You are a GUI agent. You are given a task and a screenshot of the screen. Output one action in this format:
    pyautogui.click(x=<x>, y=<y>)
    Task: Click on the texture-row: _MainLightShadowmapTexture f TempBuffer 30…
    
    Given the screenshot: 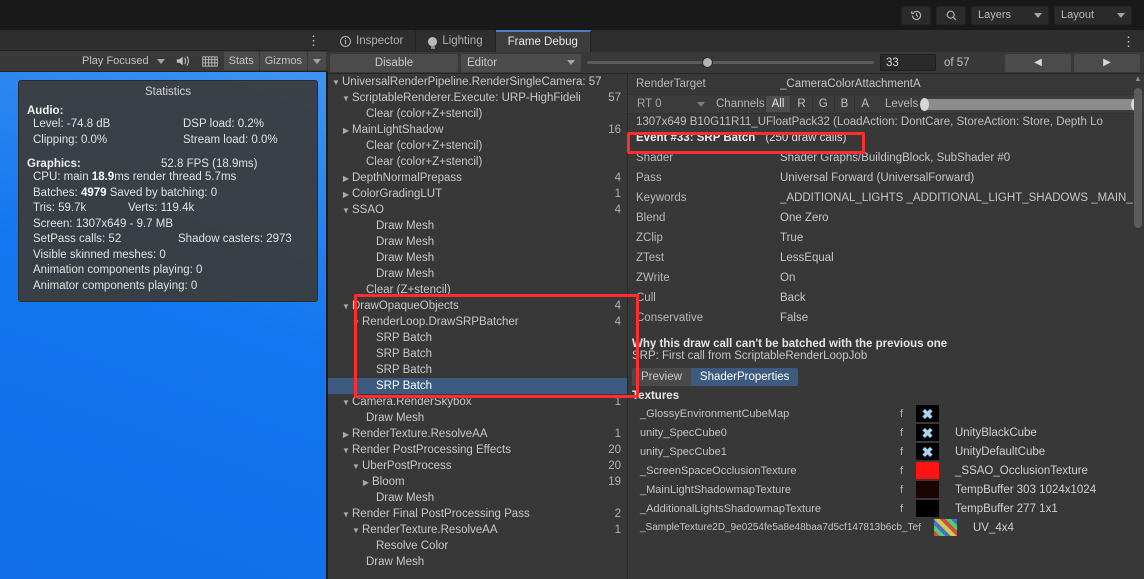 What is the action you would take?
    pyautogui.click(x=886, y=489)
    